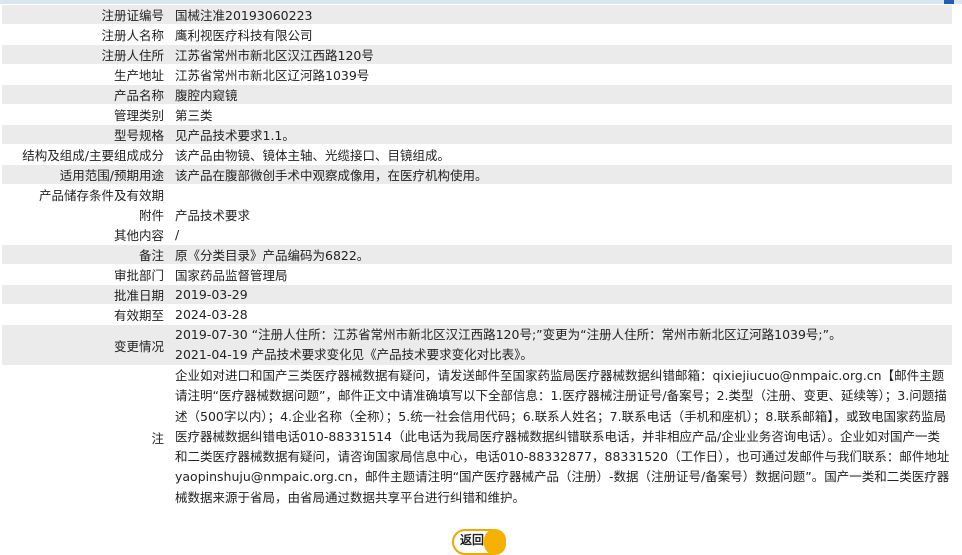  I want to click on table-row: 注册人住所 江苏省常州市新北区汉江西路120号, so click(477, 54).